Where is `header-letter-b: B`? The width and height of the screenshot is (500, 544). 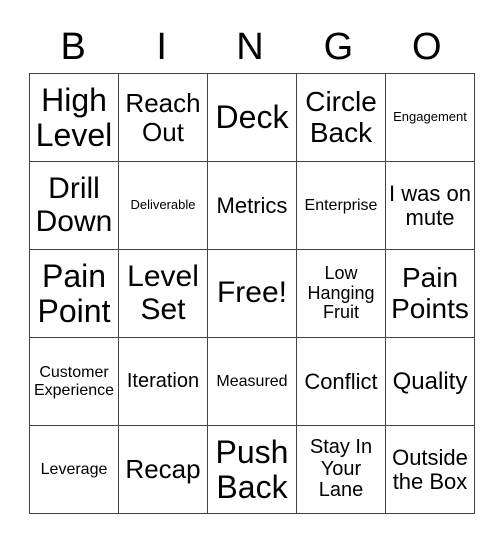
header-letter-b: B is located at coordinates (73, 47).